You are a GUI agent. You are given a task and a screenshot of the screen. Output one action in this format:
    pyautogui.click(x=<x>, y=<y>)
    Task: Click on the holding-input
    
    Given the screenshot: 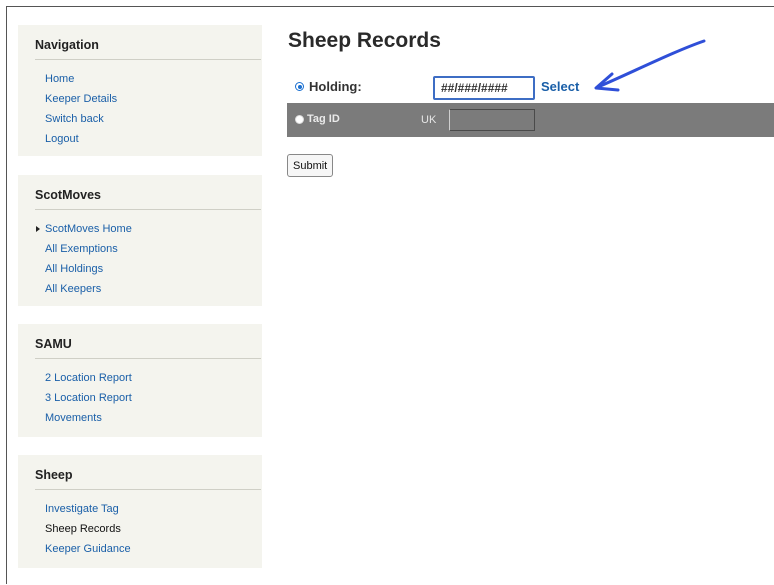 What is the action you would take?
    pyautogui.click(x=484, y=88)
    